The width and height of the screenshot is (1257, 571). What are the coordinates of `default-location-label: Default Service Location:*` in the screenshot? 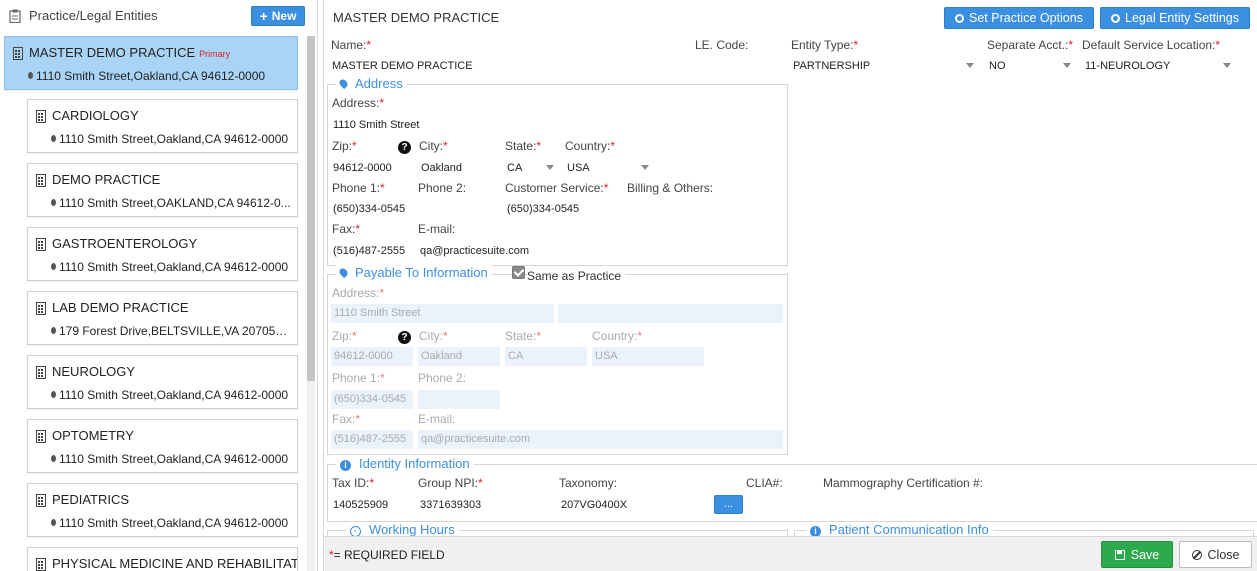 It's located at (1151, 45).